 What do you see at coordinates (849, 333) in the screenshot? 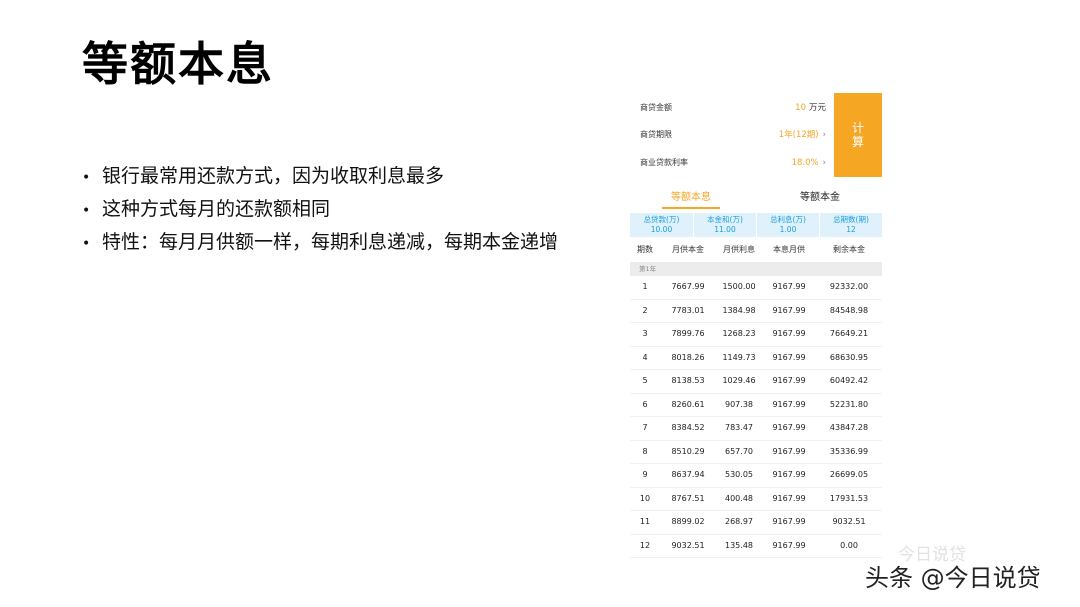
I see `table-cell: 76649.21` at bounding box center [849, 333].